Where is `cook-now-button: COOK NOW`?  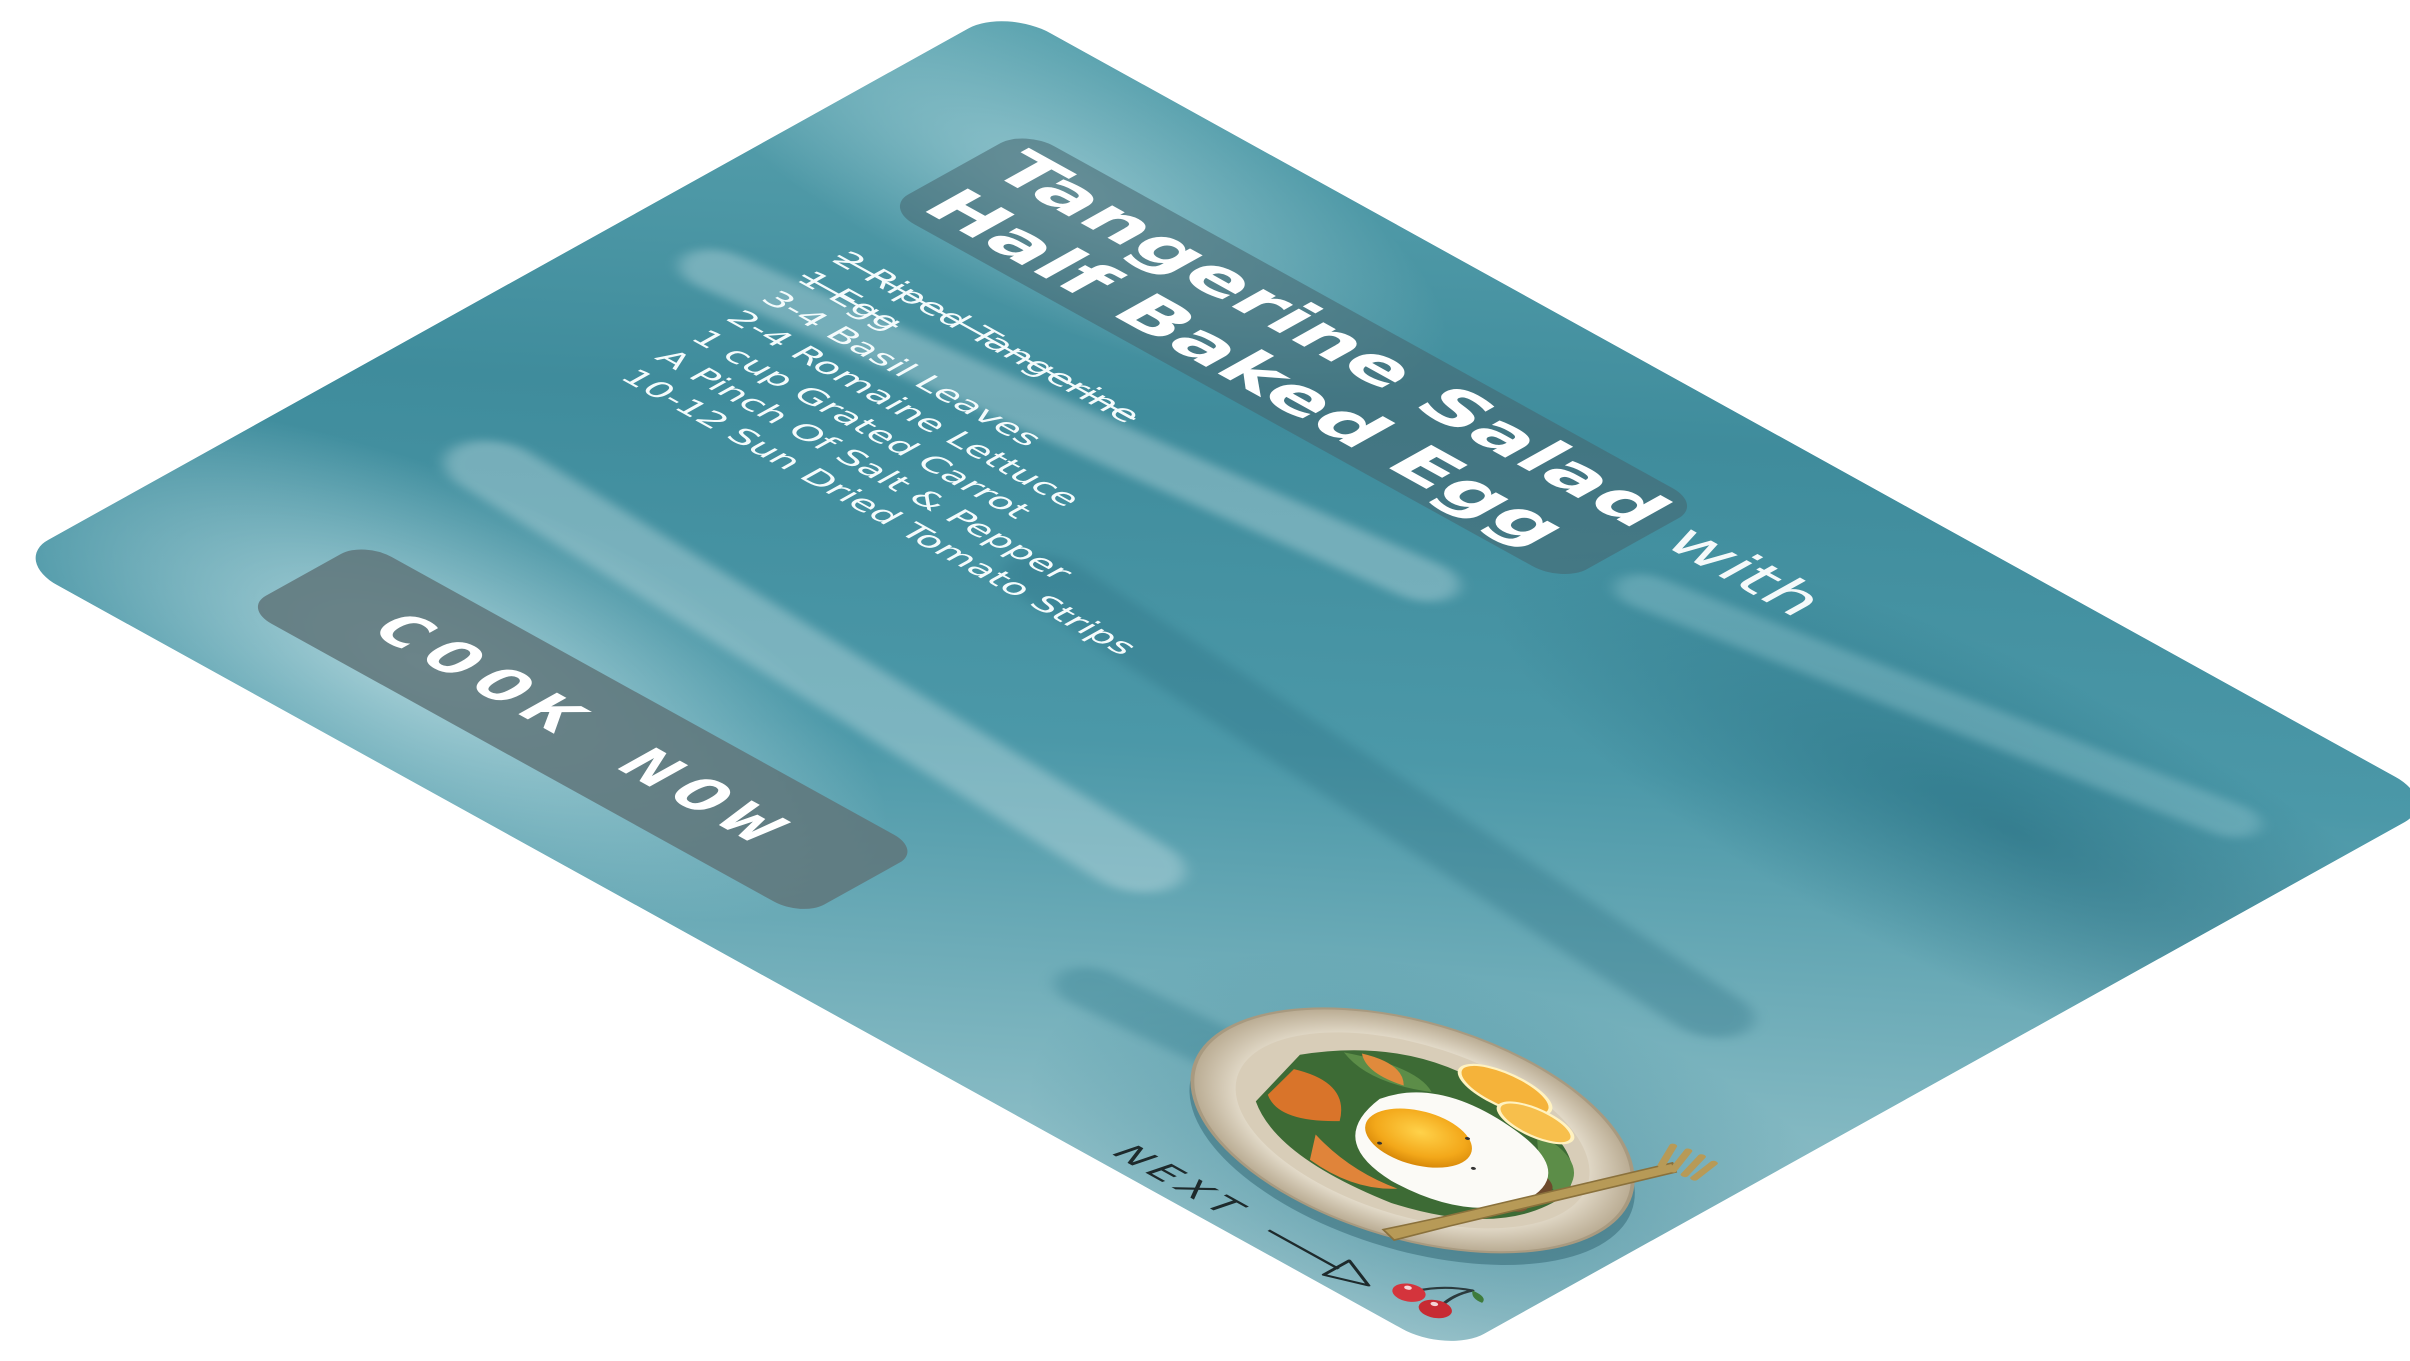 cook-now-button: COOK NOW is located at coordinates (582, 729).